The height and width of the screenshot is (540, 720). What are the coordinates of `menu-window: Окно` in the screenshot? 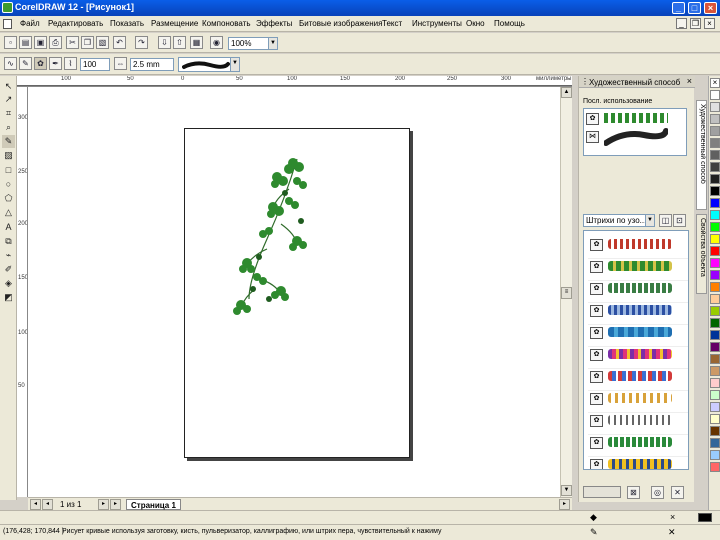 It's located at (475, 23).